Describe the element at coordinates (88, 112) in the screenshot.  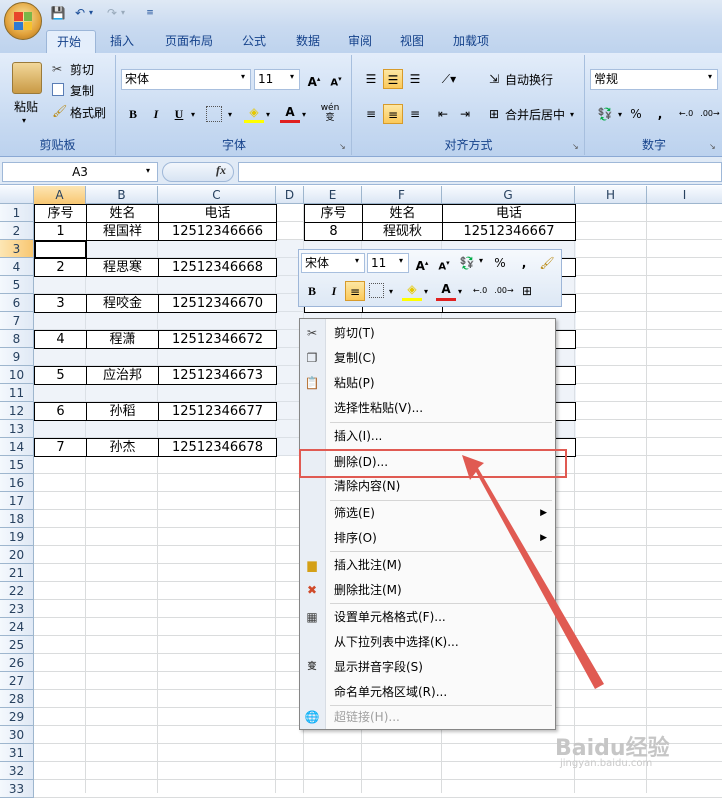
I see `format-painter-button: 格式刷` at that location.